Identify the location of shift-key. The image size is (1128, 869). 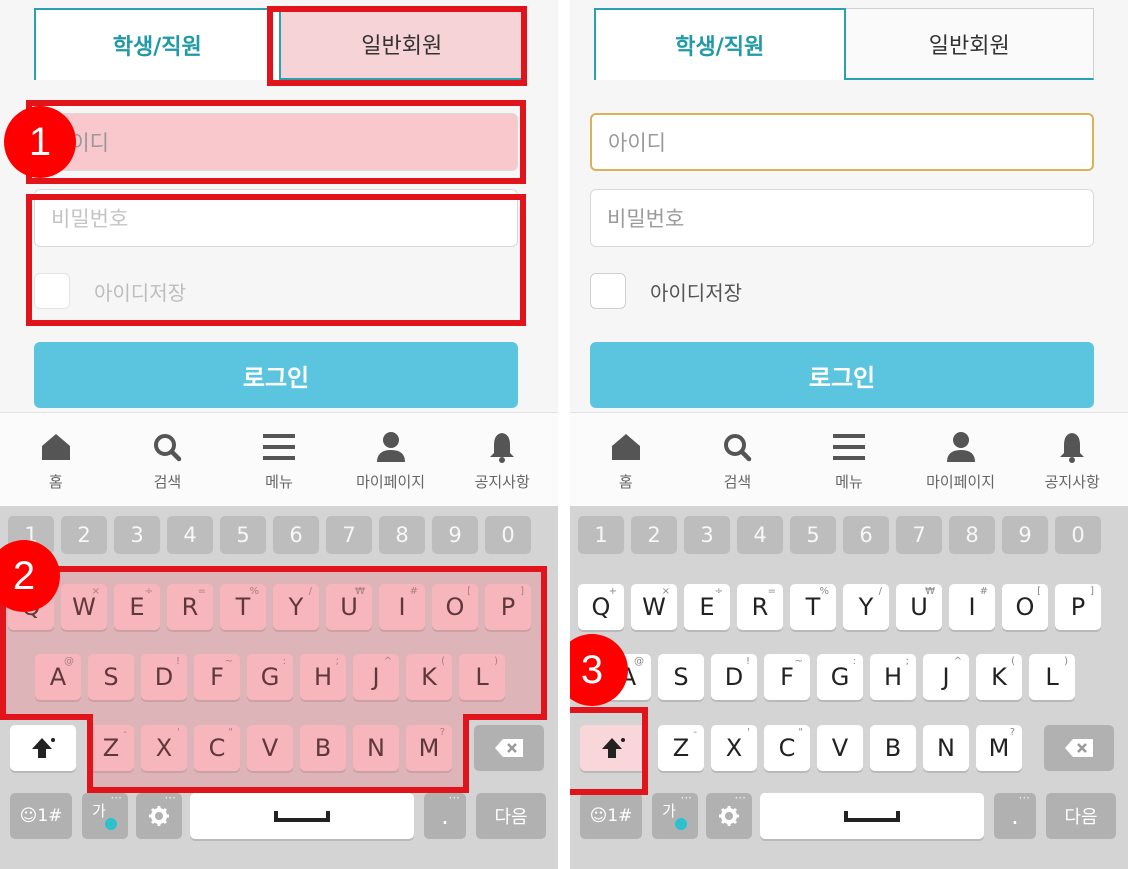
(43, 748).